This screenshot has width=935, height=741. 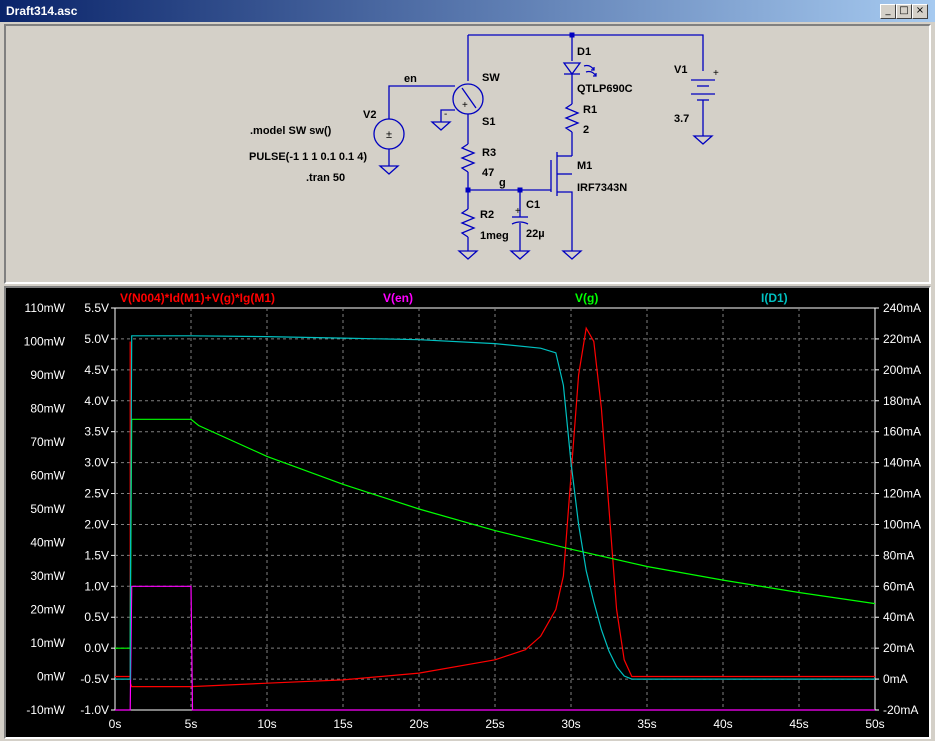 What do you see at coordinates (410, 79) in the screenshot?
I see `net-label-en: en` at bounding box center [410, 79].